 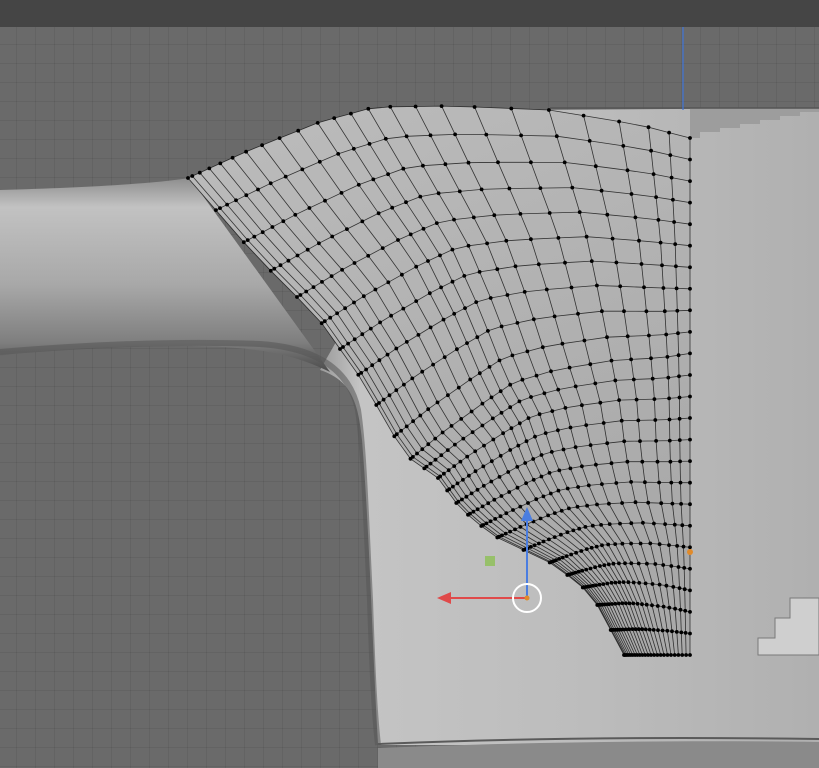 I want to click on viewport-header, so click(x=409, y=14).